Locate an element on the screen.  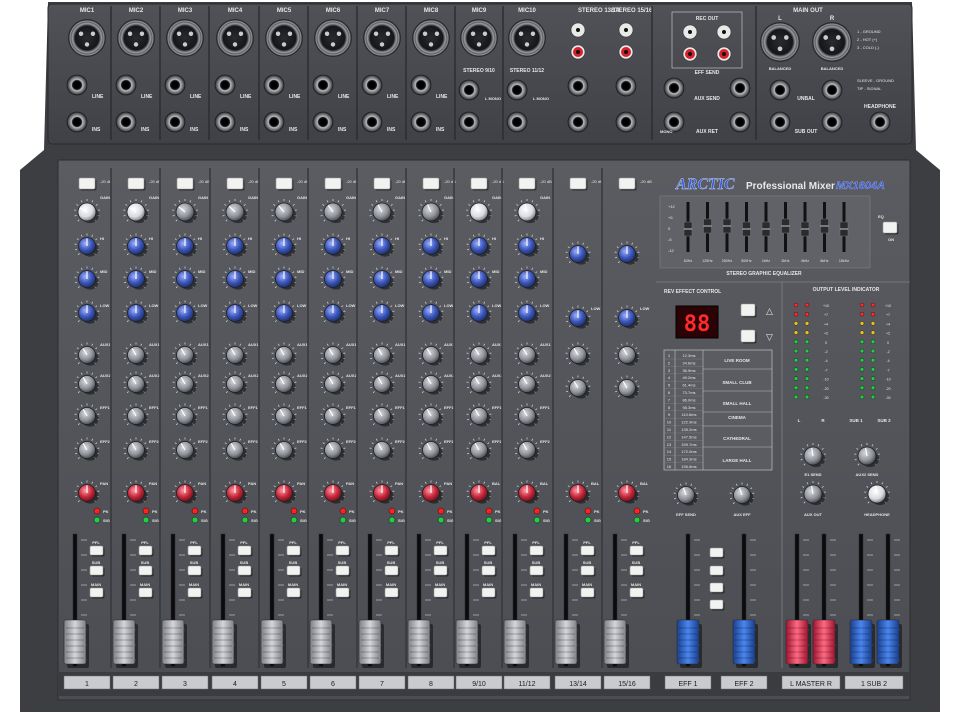
rec-out-l-white is located at coordinates (690, 32).